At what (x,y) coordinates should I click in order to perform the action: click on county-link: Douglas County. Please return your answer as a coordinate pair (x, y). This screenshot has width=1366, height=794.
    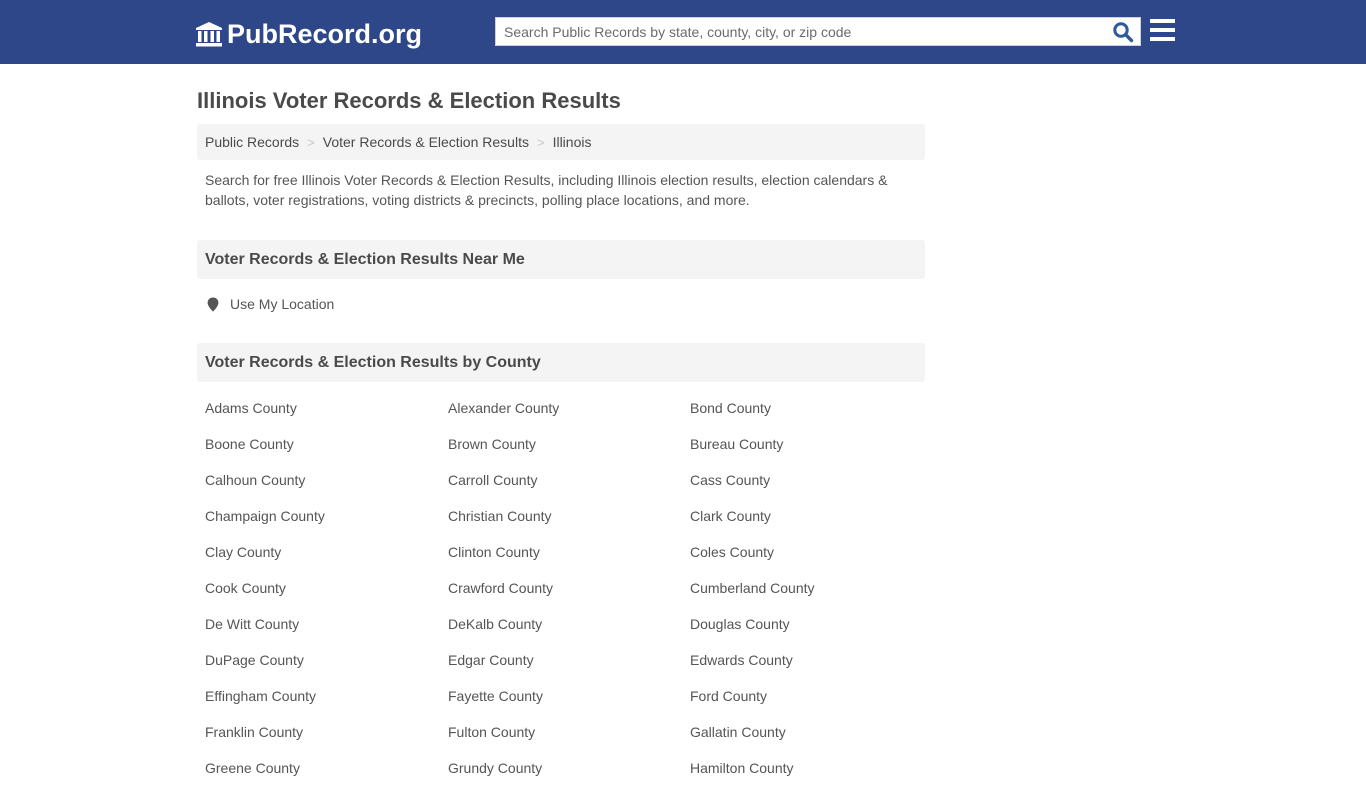
    Looking at the image, I should click on (811, 632).